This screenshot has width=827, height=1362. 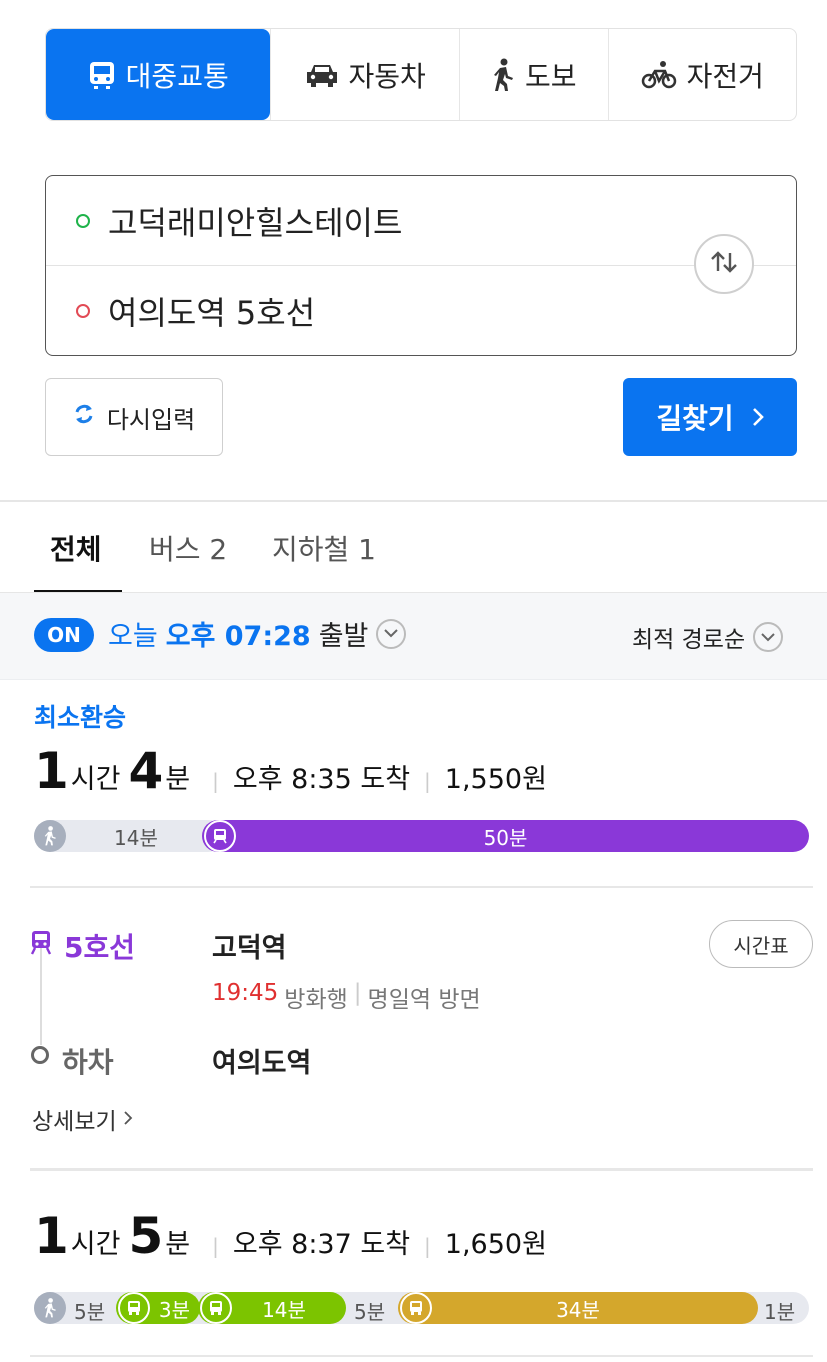 I want to click on find-route-button: 길찾기, so click(x=710, y=417).